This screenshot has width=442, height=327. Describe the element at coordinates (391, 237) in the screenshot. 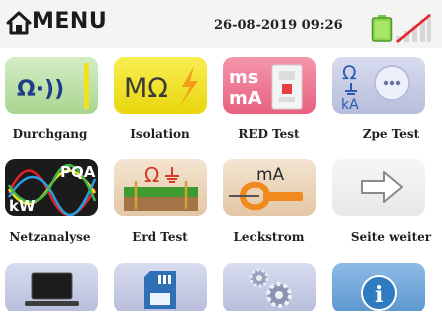

I see `next-page-label: Seite weiter` at that location.